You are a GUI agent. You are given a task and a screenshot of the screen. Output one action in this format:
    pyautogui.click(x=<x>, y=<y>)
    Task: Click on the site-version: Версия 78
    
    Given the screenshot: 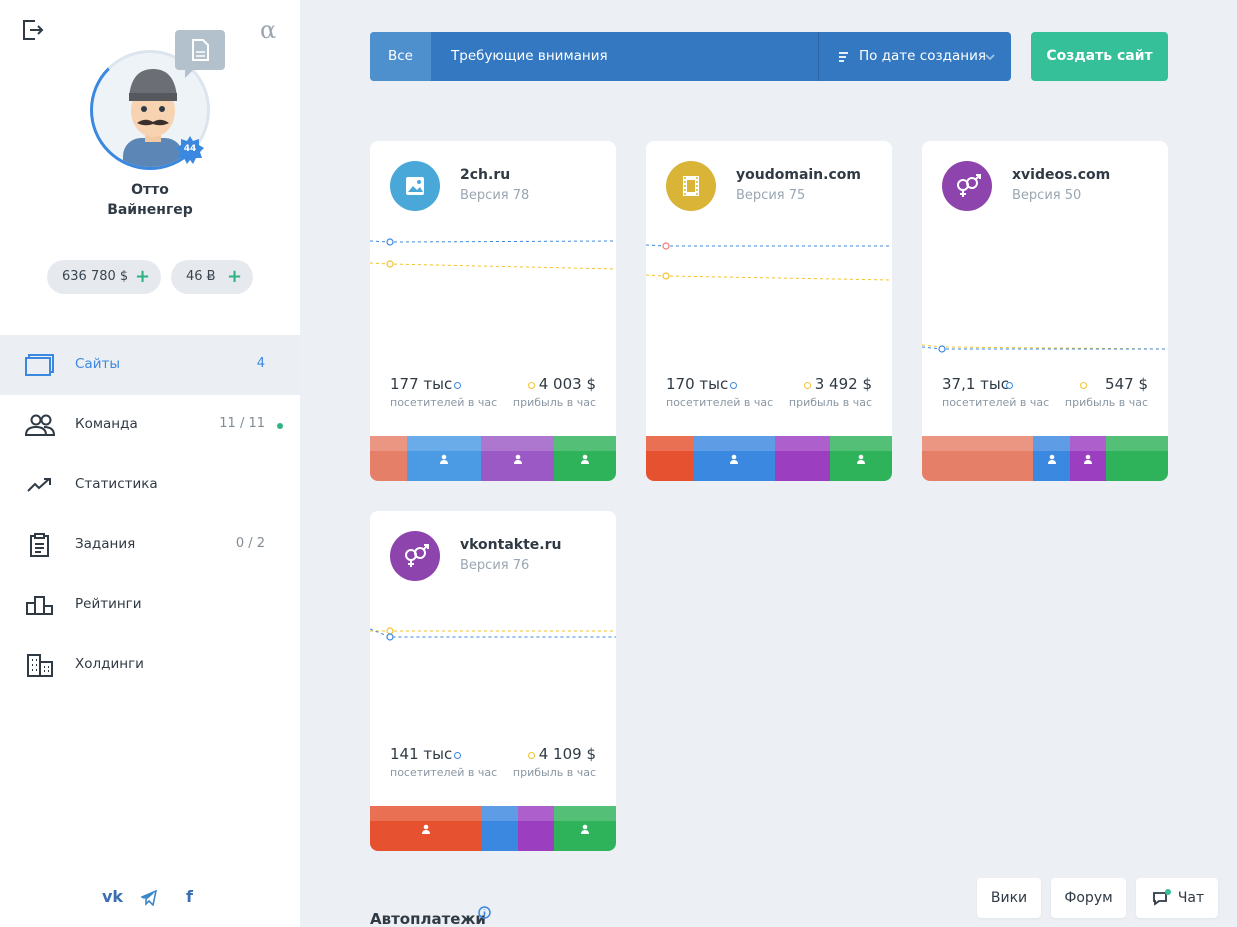 What is the action you would take?
    pyautogui.click(x=495, y=195)
    